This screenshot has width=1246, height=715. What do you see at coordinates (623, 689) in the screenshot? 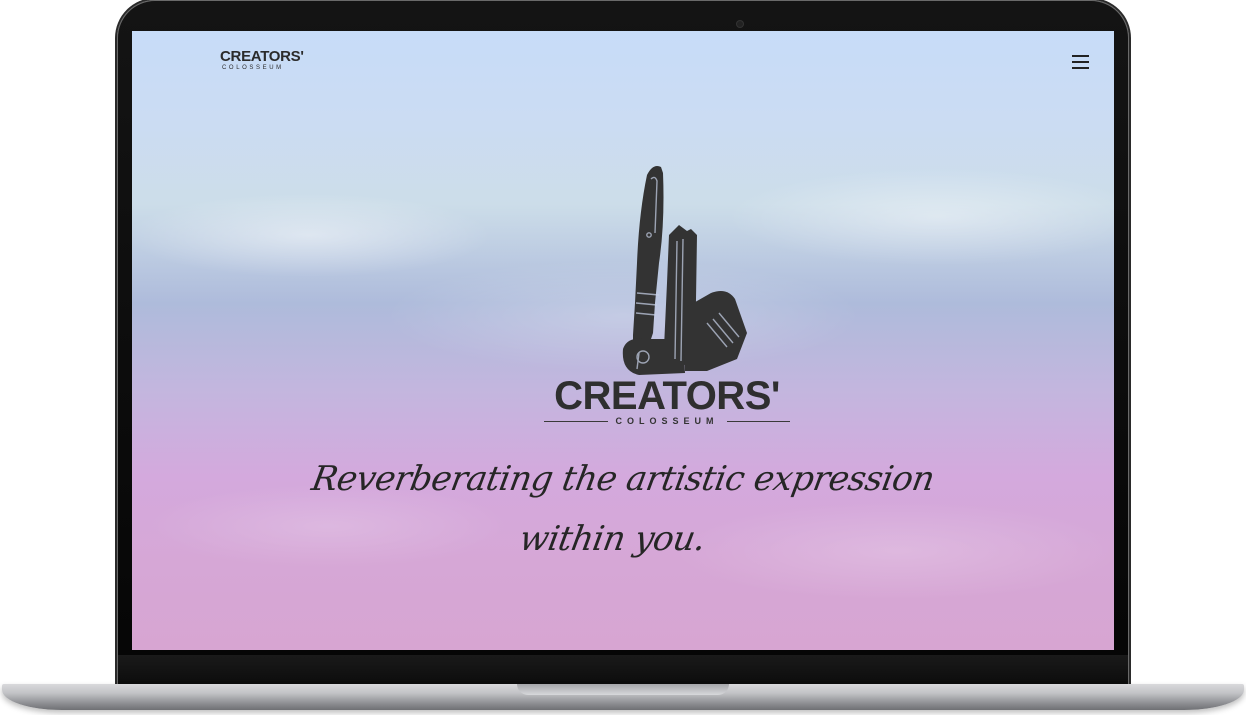
I see `laptop-base-notch` at bounding box center [623, 689].